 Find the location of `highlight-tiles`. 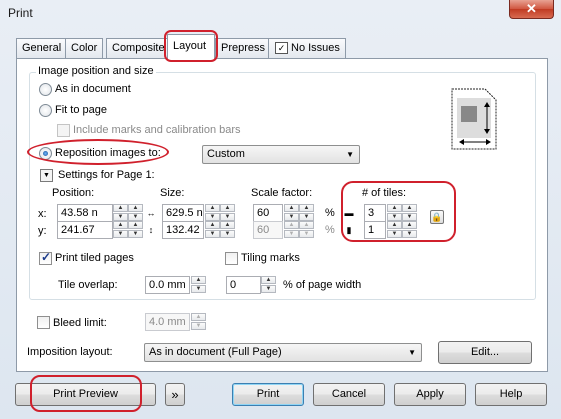

highlight-tiles is located at coordinates (398, 211).